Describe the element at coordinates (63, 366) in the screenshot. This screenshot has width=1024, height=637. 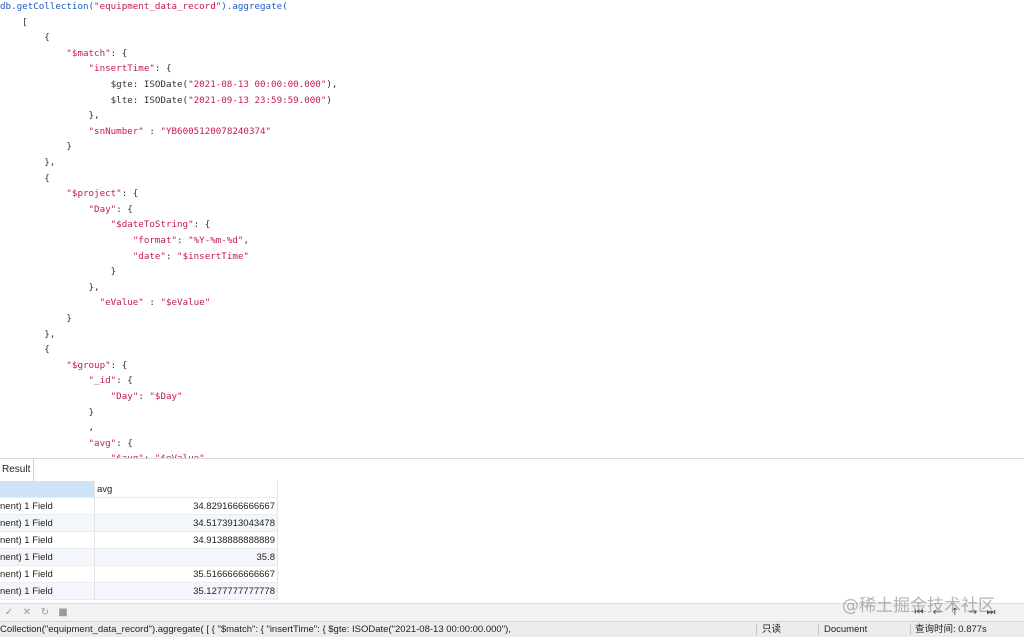
I see `code-line: "$group": {` at that location.